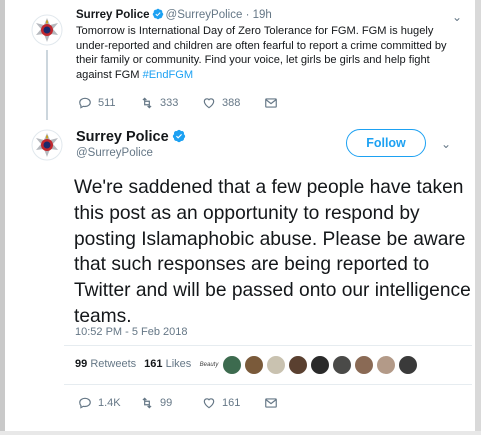 This screenshot has height=435, width=481. What do you see at coordinates (47, 85) in the screenshot?
I see `thread-connector-line` at bounding box center [47, 85].